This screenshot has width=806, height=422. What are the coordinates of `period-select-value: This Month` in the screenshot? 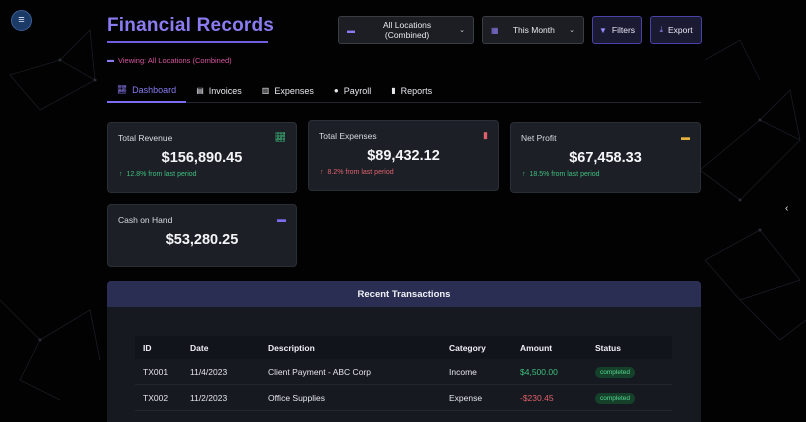 It's located at (533, 30).